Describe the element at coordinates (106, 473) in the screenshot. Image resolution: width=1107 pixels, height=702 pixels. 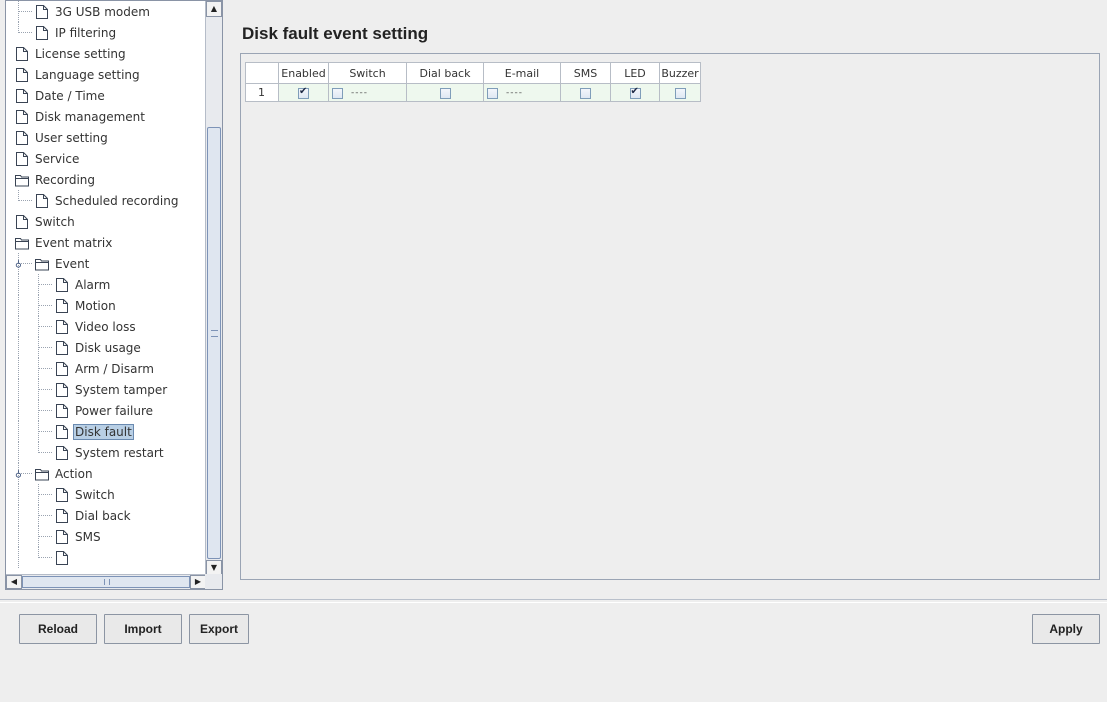
I see `tree-item-action: ⚲ Action` at that location.